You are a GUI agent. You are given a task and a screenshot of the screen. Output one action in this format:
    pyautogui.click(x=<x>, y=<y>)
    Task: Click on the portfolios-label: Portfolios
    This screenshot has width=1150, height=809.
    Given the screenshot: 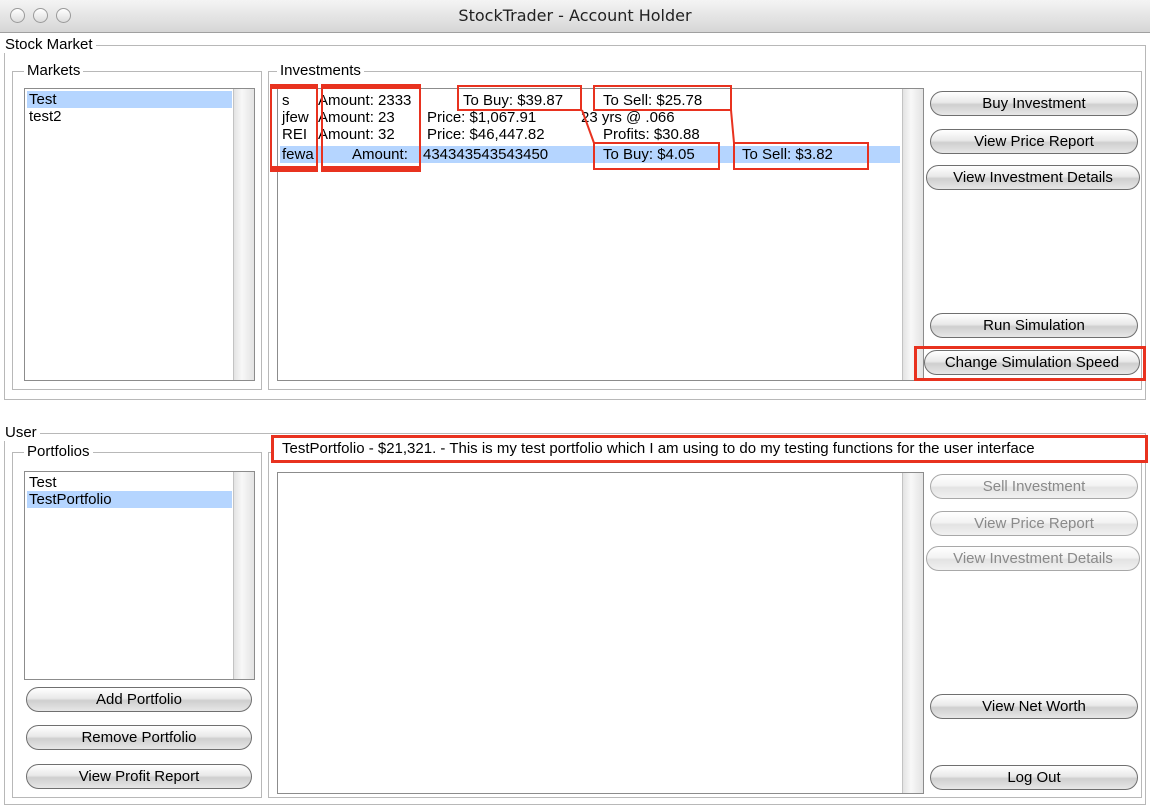 What is the action you would take?
    pyautogui.click(x=58, y=452)
    